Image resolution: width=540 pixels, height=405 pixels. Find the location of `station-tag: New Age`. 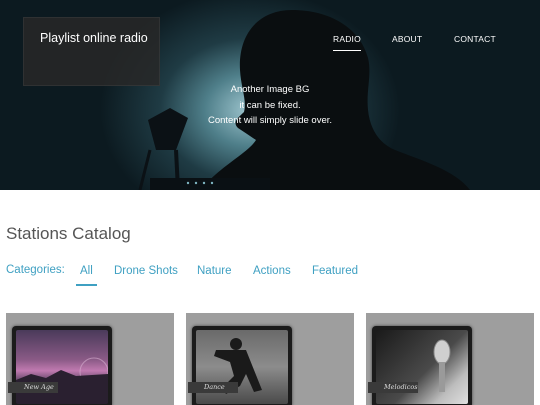

station-tag: New Age is located at coordinates (33, 387).